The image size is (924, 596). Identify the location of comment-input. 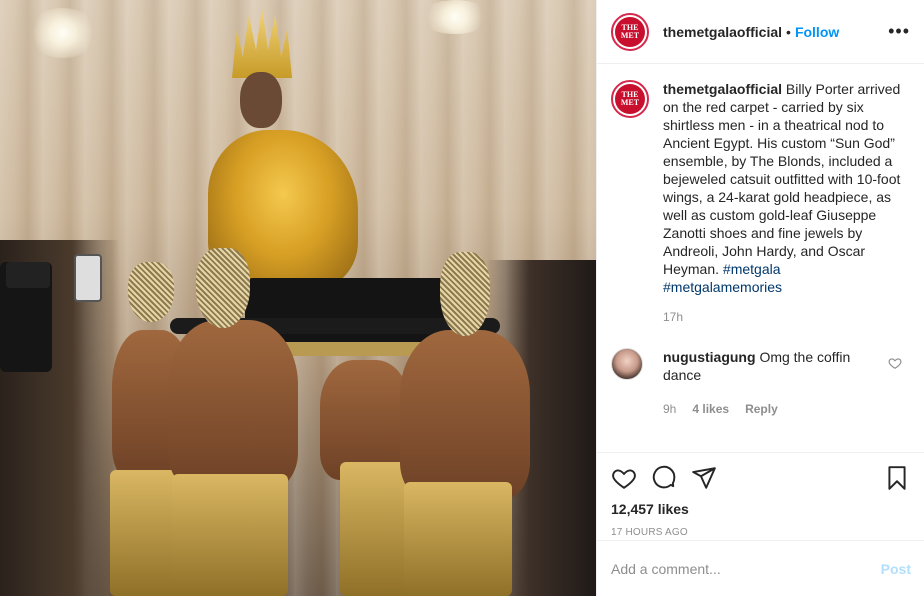
(746, 568).